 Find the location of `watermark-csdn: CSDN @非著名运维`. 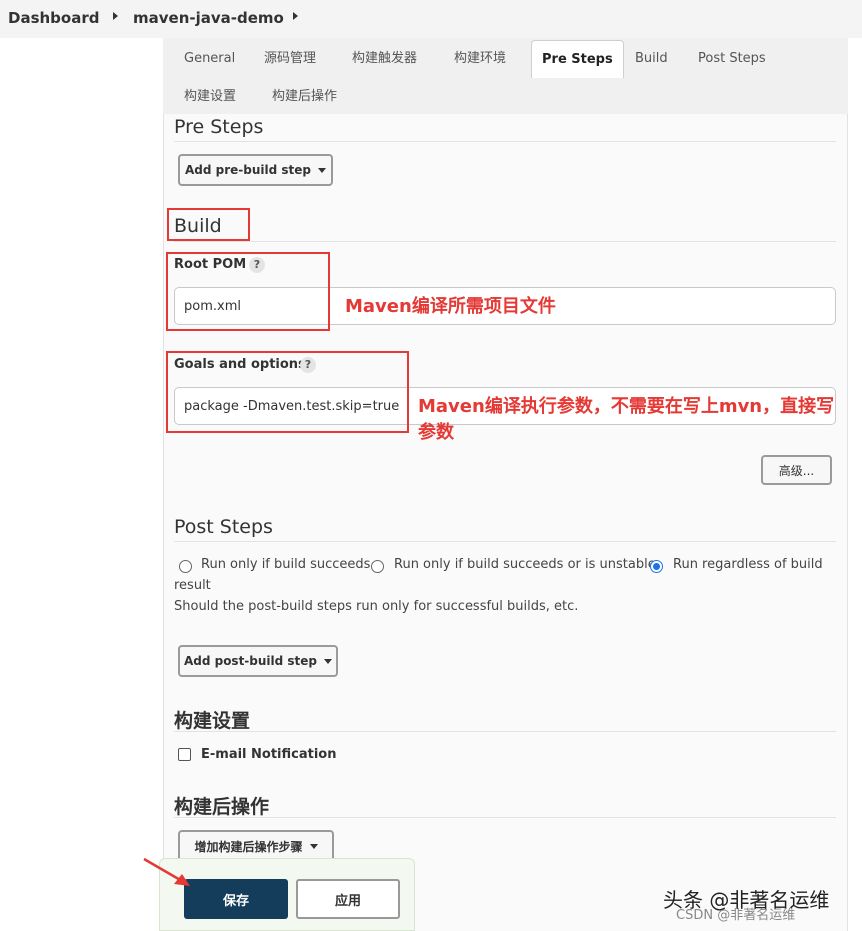

watermark-csdn: CSDN @非著名运维 is located at coordinates (736, 915).